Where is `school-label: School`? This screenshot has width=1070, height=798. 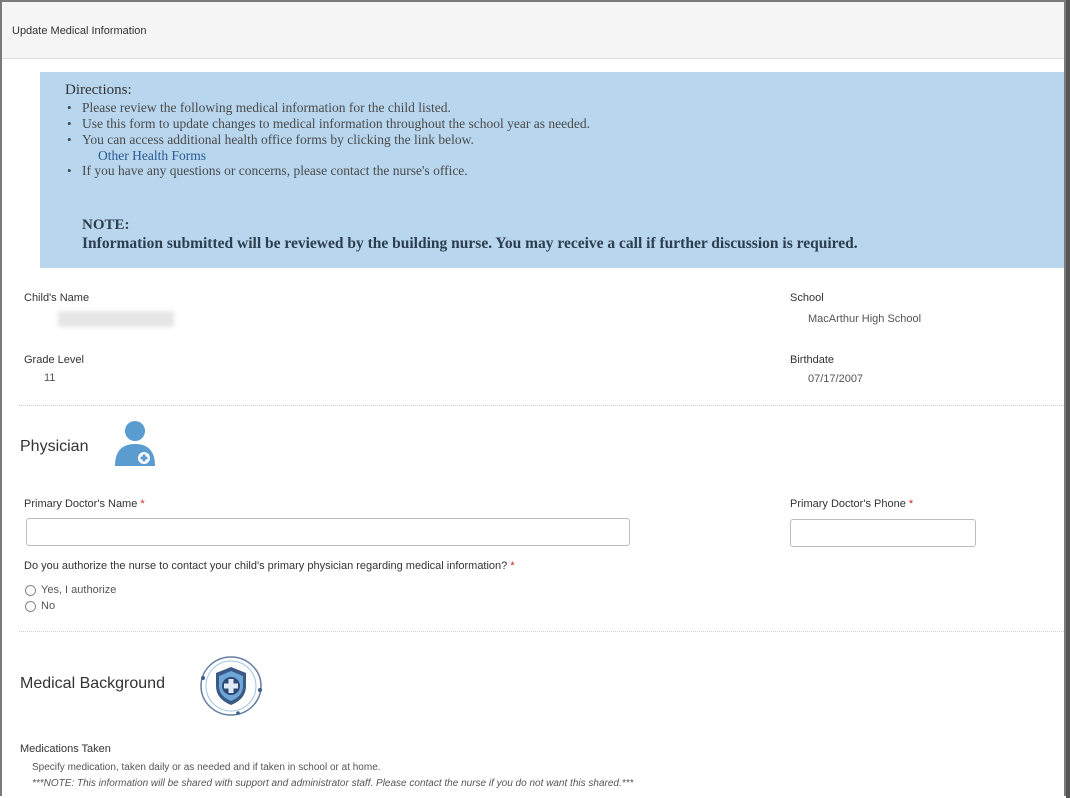
school-label: School is located at coordinates (807, 298).